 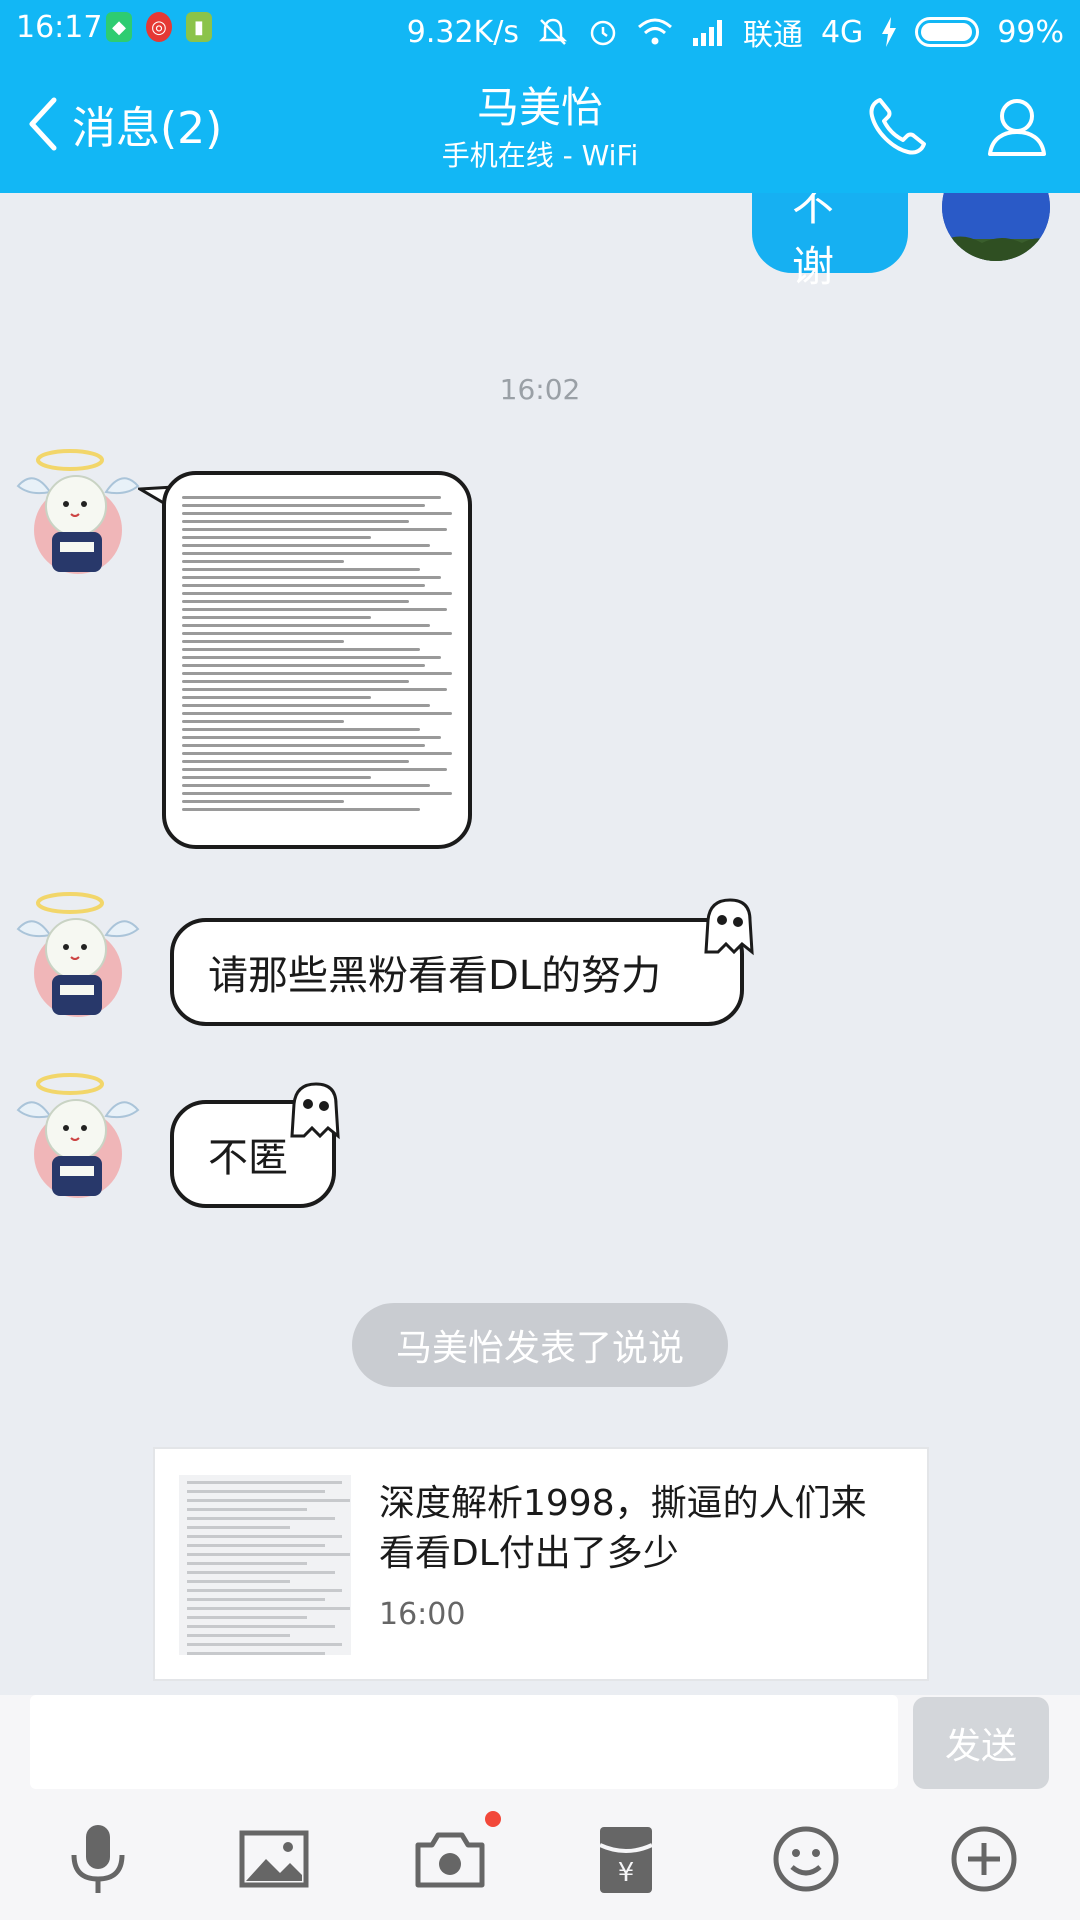 I want to click on back-button: 消息(2), so click(x=123, y=124).